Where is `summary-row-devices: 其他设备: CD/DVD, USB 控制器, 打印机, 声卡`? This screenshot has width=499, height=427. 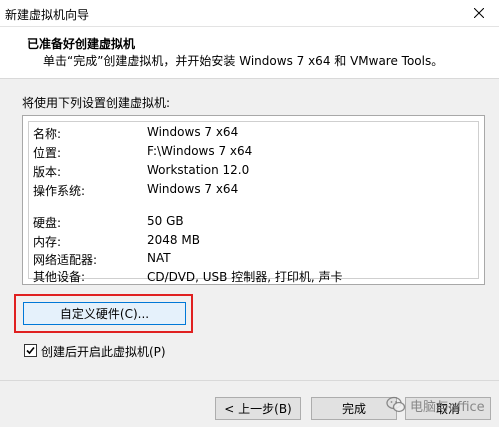 summary-row-devices: 其他设备: CD/DVD, USB 控制器, 打印机, 声卡 is located at coordinates (253, 276).